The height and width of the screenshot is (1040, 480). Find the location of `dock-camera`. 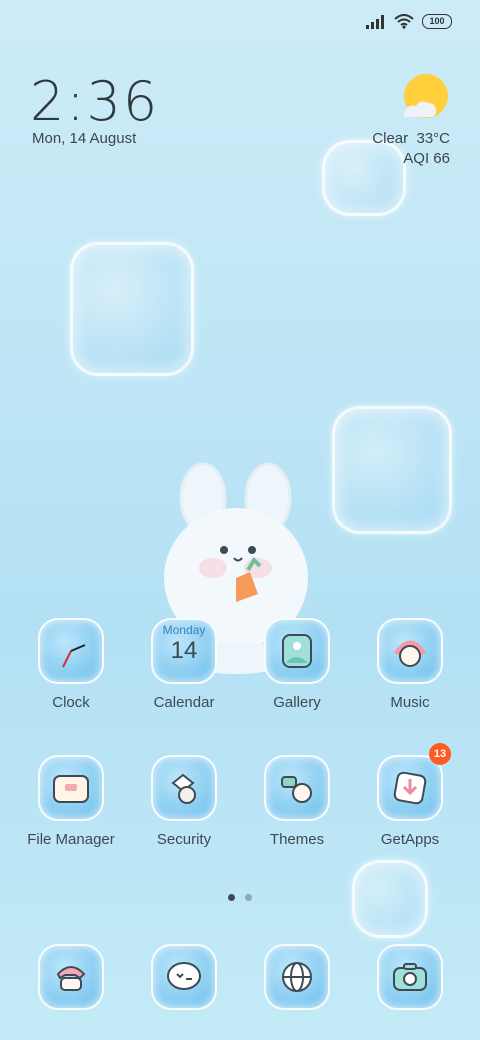

dock-camera is located at coordinates (410, 977).